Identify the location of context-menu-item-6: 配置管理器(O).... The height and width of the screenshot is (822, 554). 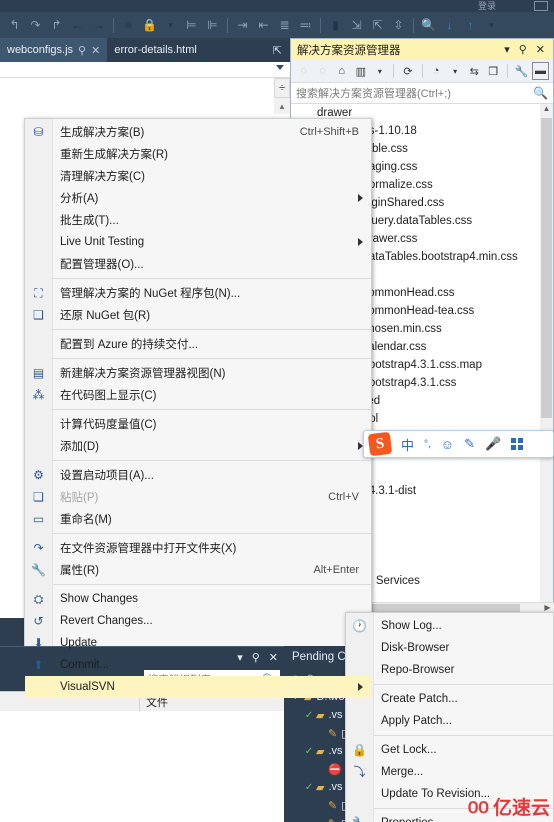
(198, 264).